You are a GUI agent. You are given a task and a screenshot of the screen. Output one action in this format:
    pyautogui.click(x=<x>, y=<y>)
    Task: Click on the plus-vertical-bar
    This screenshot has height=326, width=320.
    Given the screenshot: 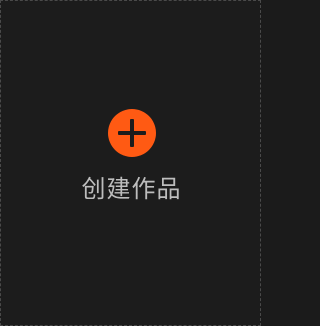 What is the action you would take?
    pyautogui.click(x=132, y=133)
    